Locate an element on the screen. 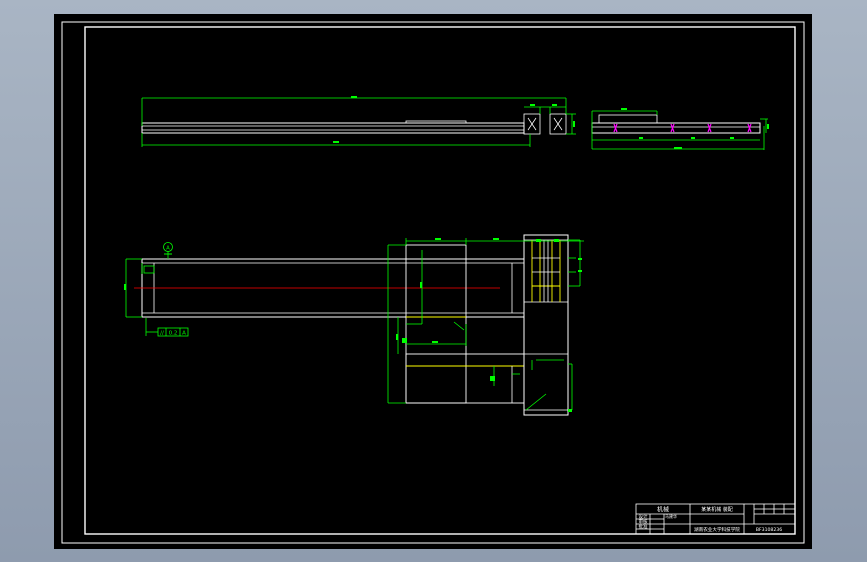 The width and height of the screenshot is (867, 562). end-plate is located at coordinates (546, 325).